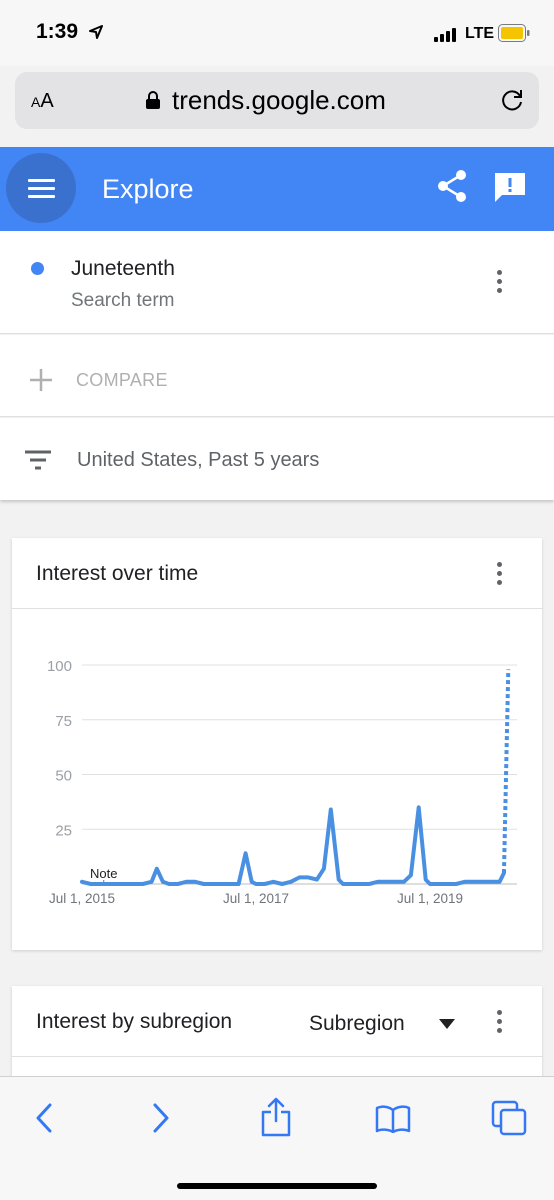 The image size is (554, 1200). Describe the element at coordinates (44, 1118) in the screenshot. I see `back-icon` at that location.